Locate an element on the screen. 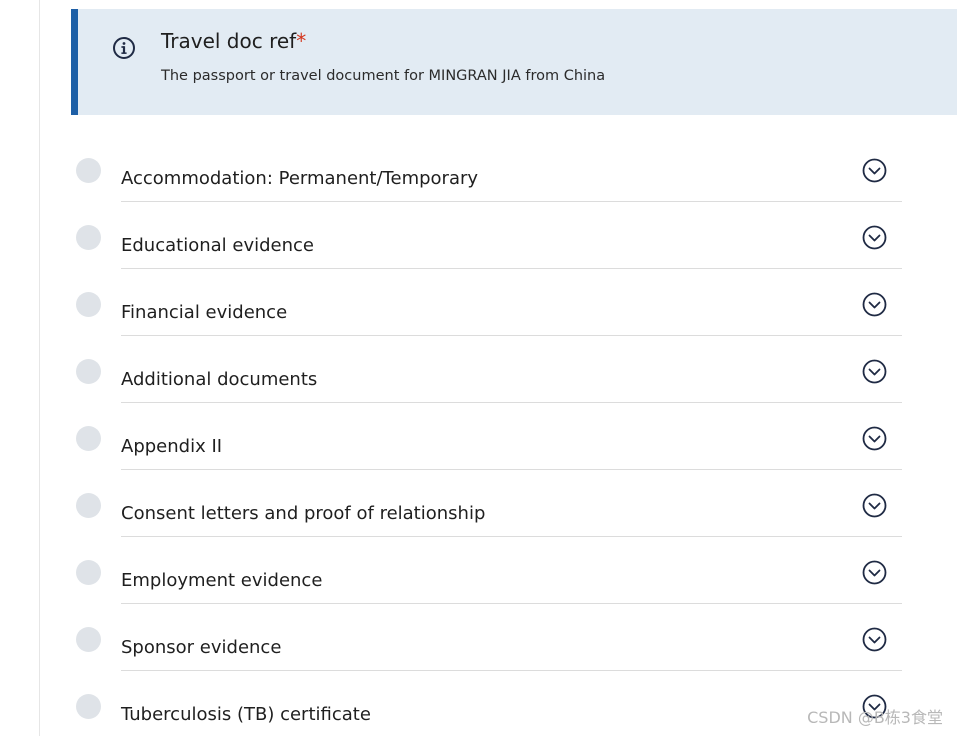  document-label: Financial evidence is located at coordinates (204, 312).